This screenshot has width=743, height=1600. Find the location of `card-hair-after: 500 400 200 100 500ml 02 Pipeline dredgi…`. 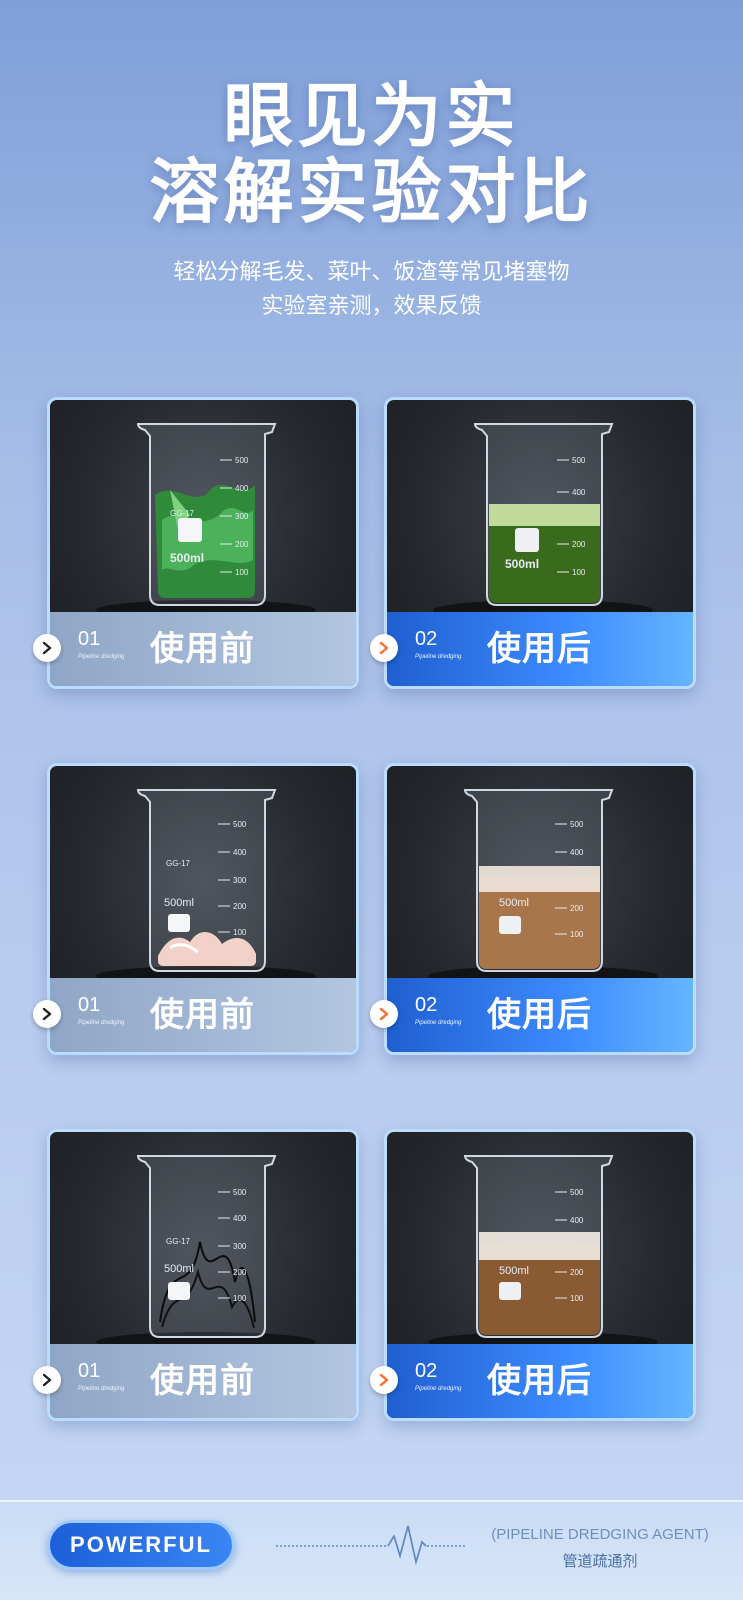

card-hair-after: 500 400 200 100 500ml 02 Pipeline dredgi… is located at coordinates (540, 1275).